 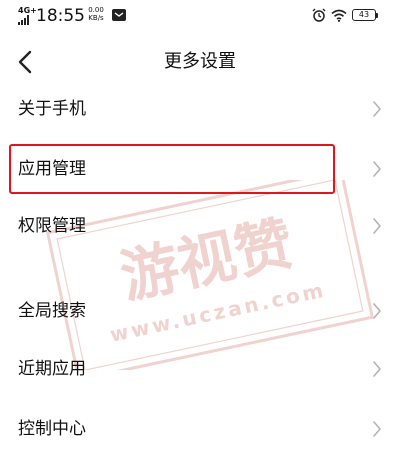 What do you see at coordinates (52, 429) in the screenshot?
I see `settings-item-label: 控制中心` at bounding box center [52, 429].